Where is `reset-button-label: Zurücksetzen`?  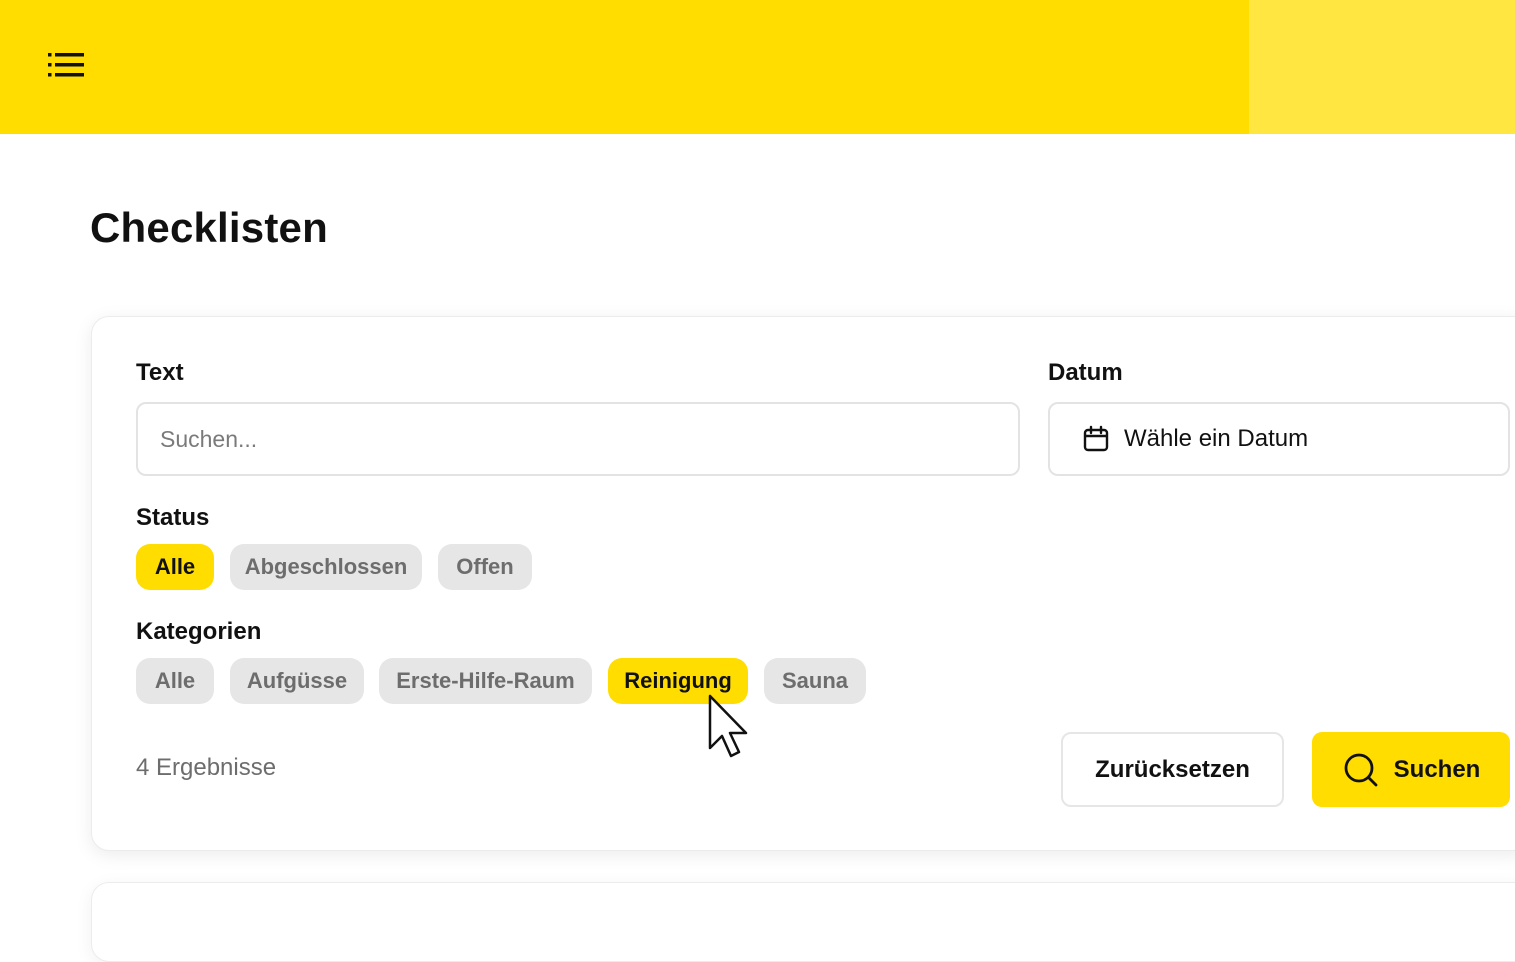
reset-button-label: Zurücksetzen is located at coordinates (1172, 769).